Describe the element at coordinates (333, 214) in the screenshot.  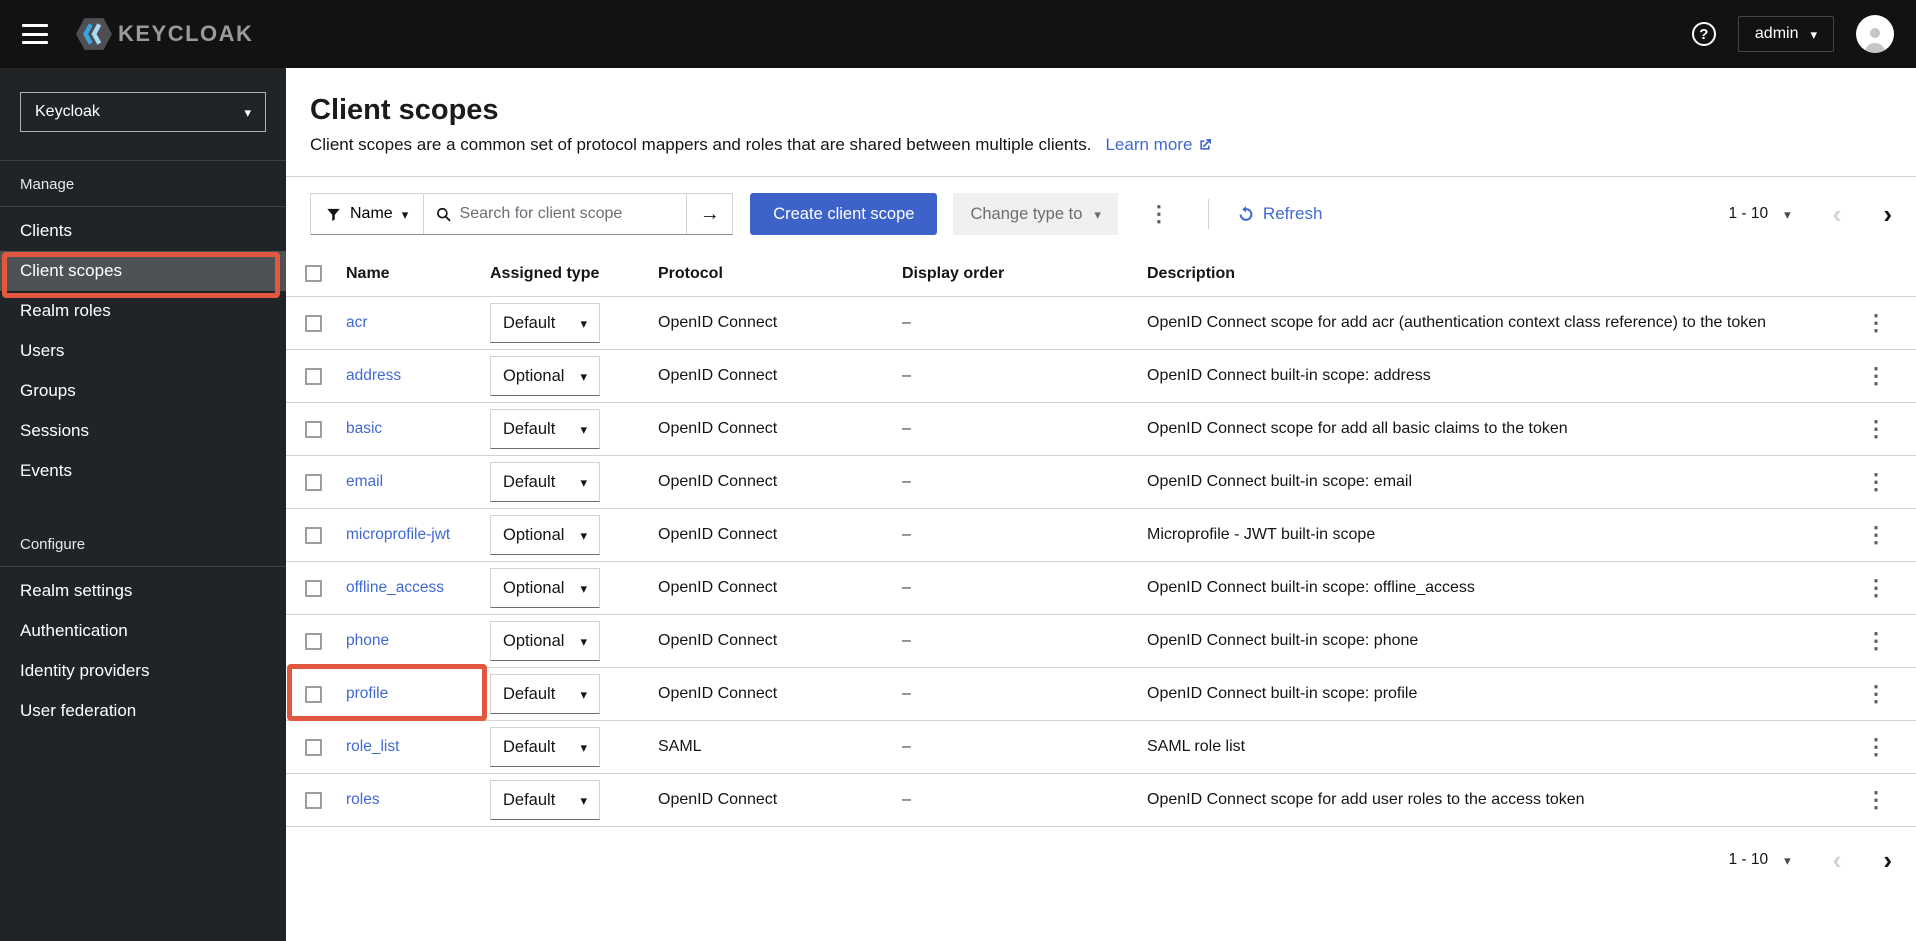
I see `filter-icon` at that location.